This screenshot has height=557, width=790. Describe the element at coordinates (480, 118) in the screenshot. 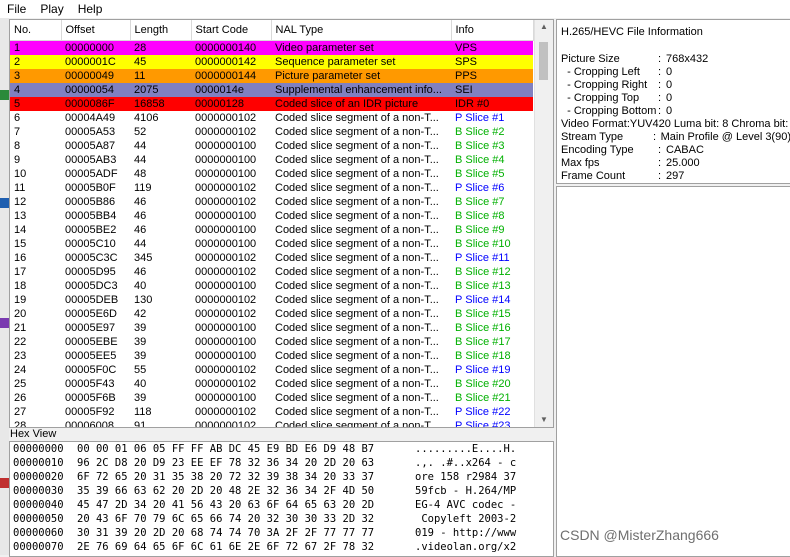

I see `cell-info: P Slice #1` at that location.